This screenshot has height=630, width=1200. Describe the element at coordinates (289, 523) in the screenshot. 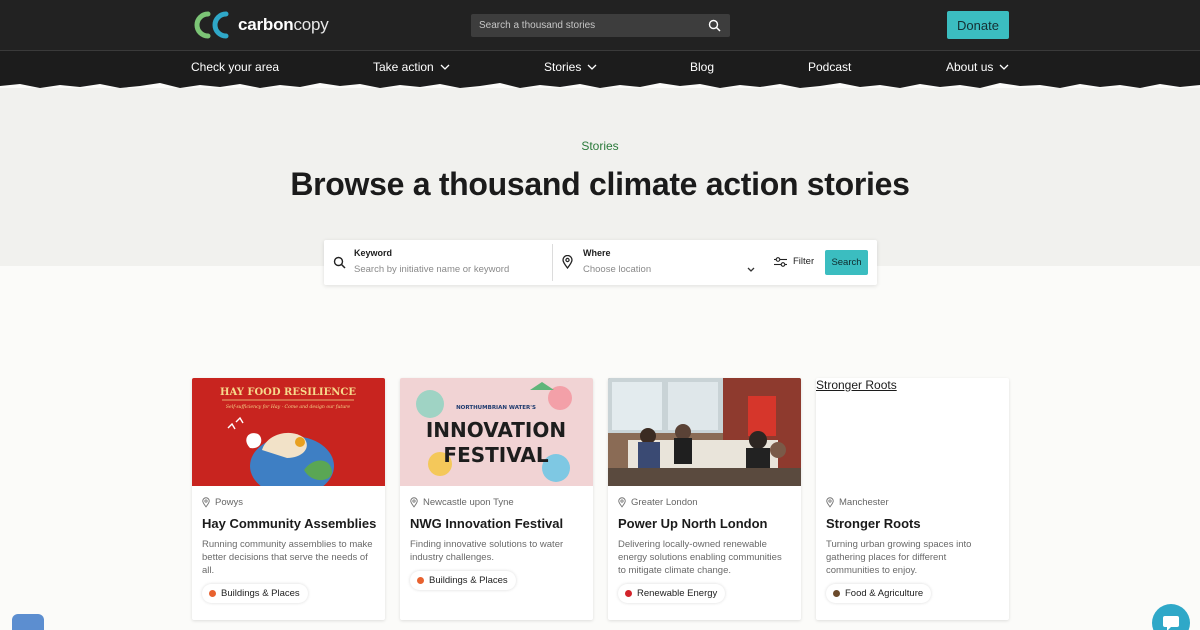

I see `story-title: Hay Community Assemblies` at that location.